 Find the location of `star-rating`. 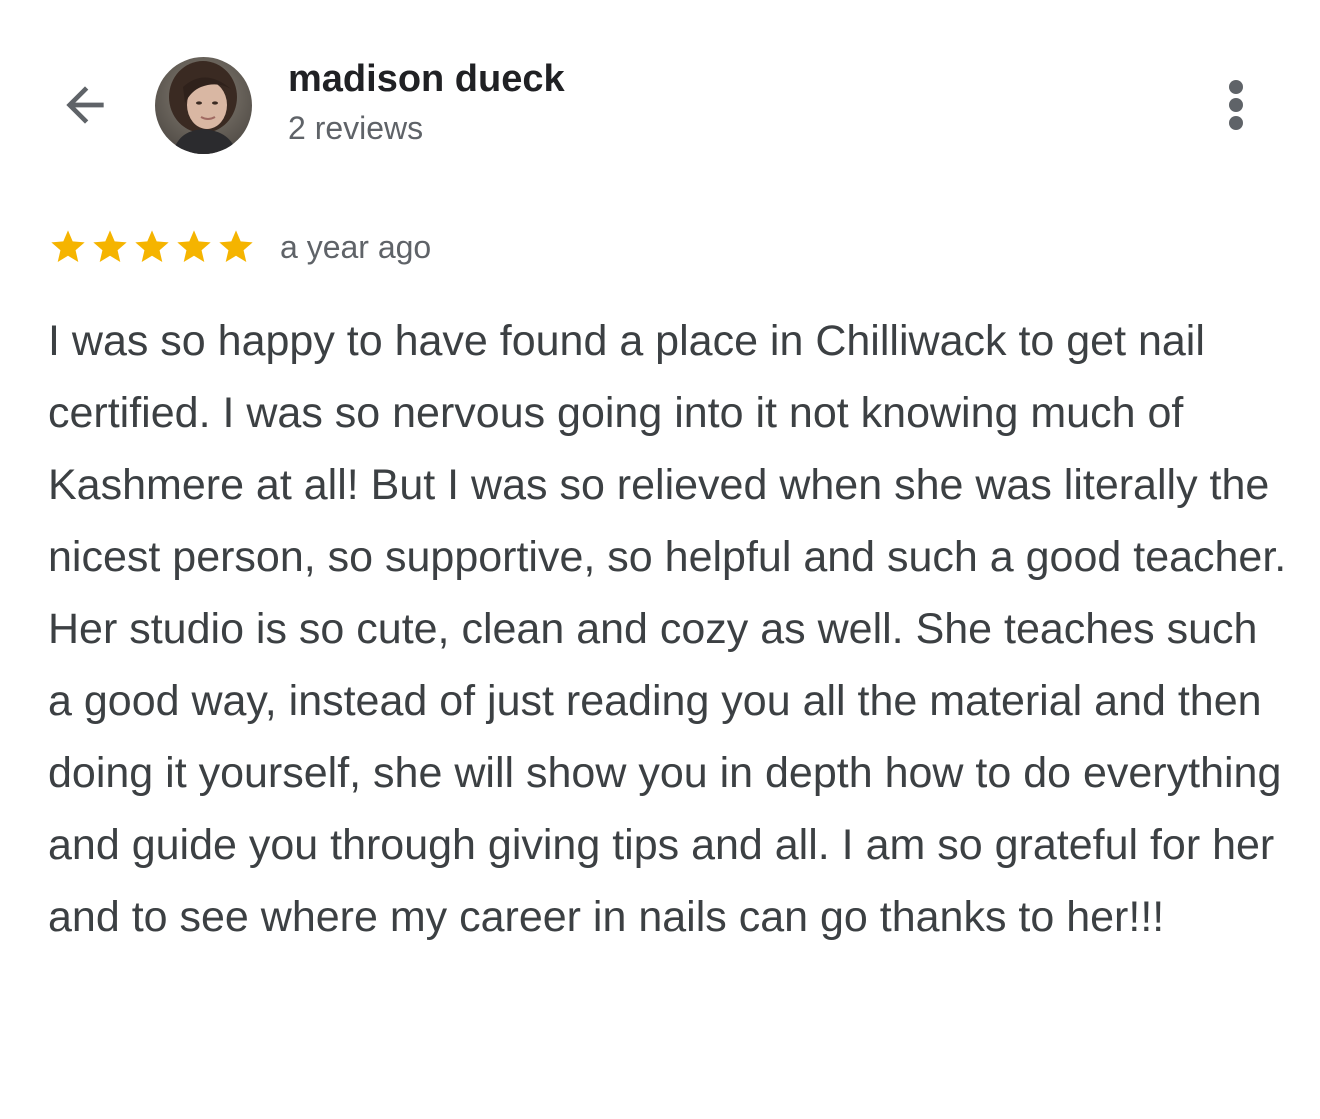

star-rating is located at coordinates (152, 247).